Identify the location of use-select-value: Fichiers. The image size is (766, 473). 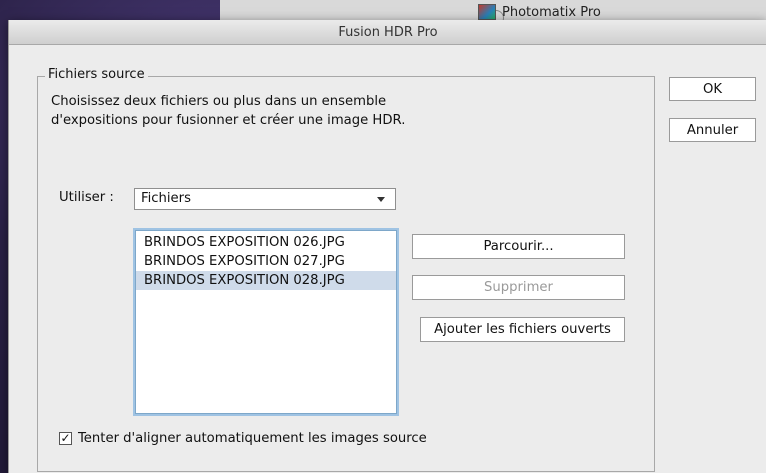
(166, 198).